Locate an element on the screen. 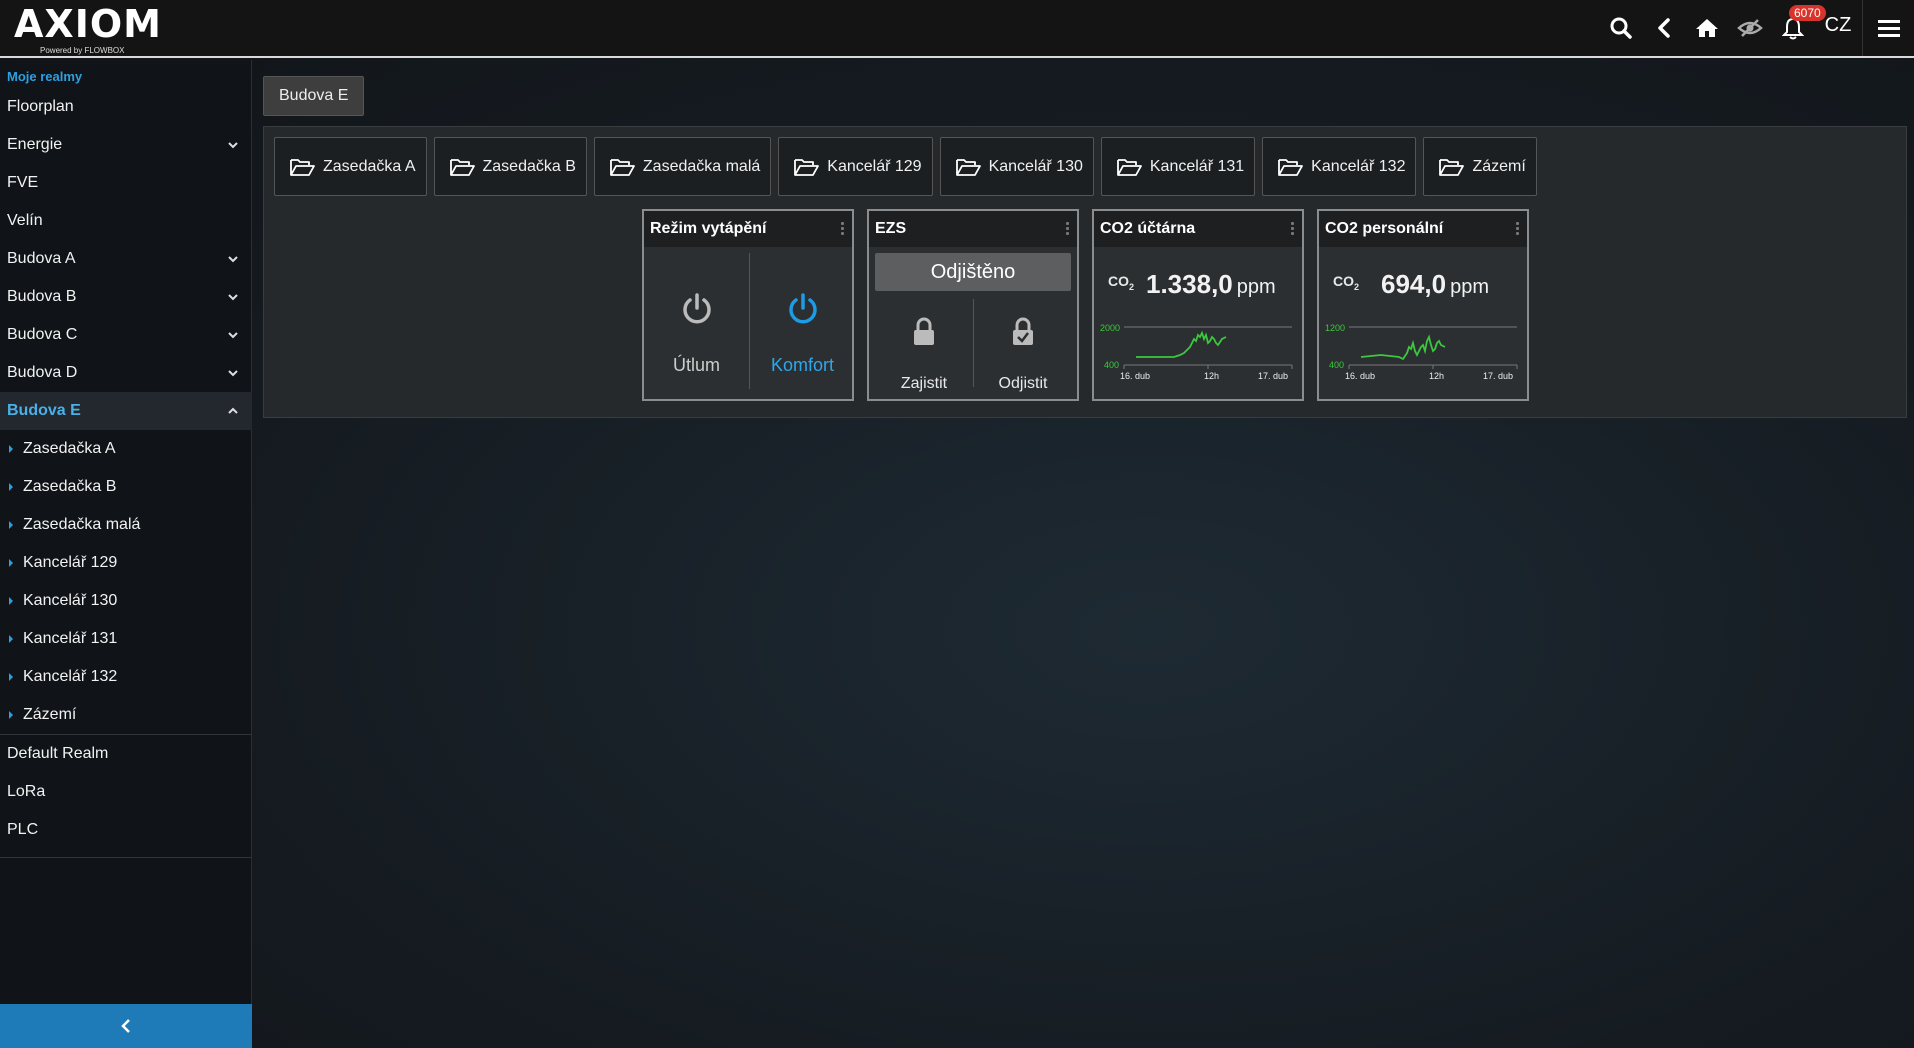 Image resolution: width=1914 pixels, height=1048 pixels. power-icon is located at coordinates (697, 308).